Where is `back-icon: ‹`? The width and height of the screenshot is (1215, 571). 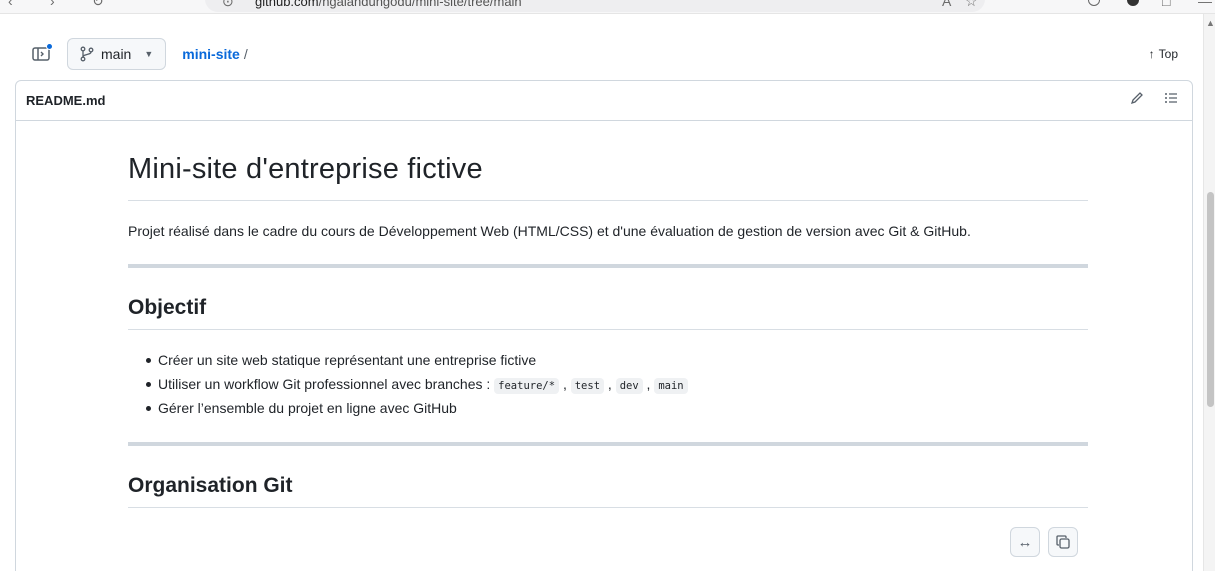 back-icon: ‹ is located at coordinates (10, 4).